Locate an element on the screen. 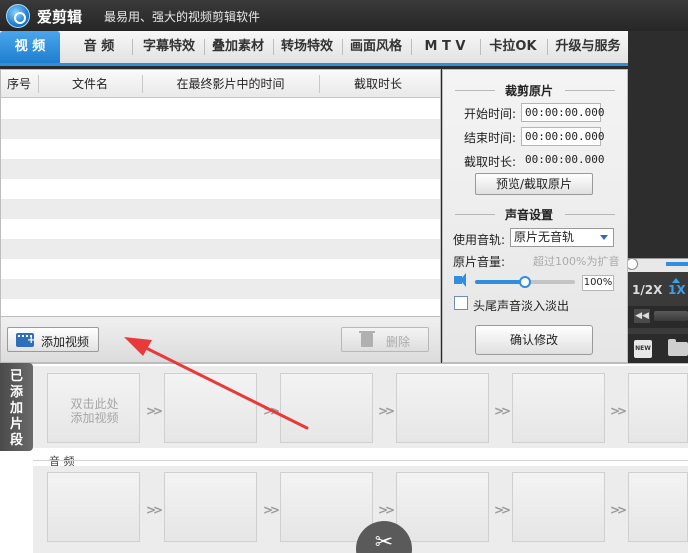 The image size is (688, 553). preview-screen is located at coordinates (658, 146).